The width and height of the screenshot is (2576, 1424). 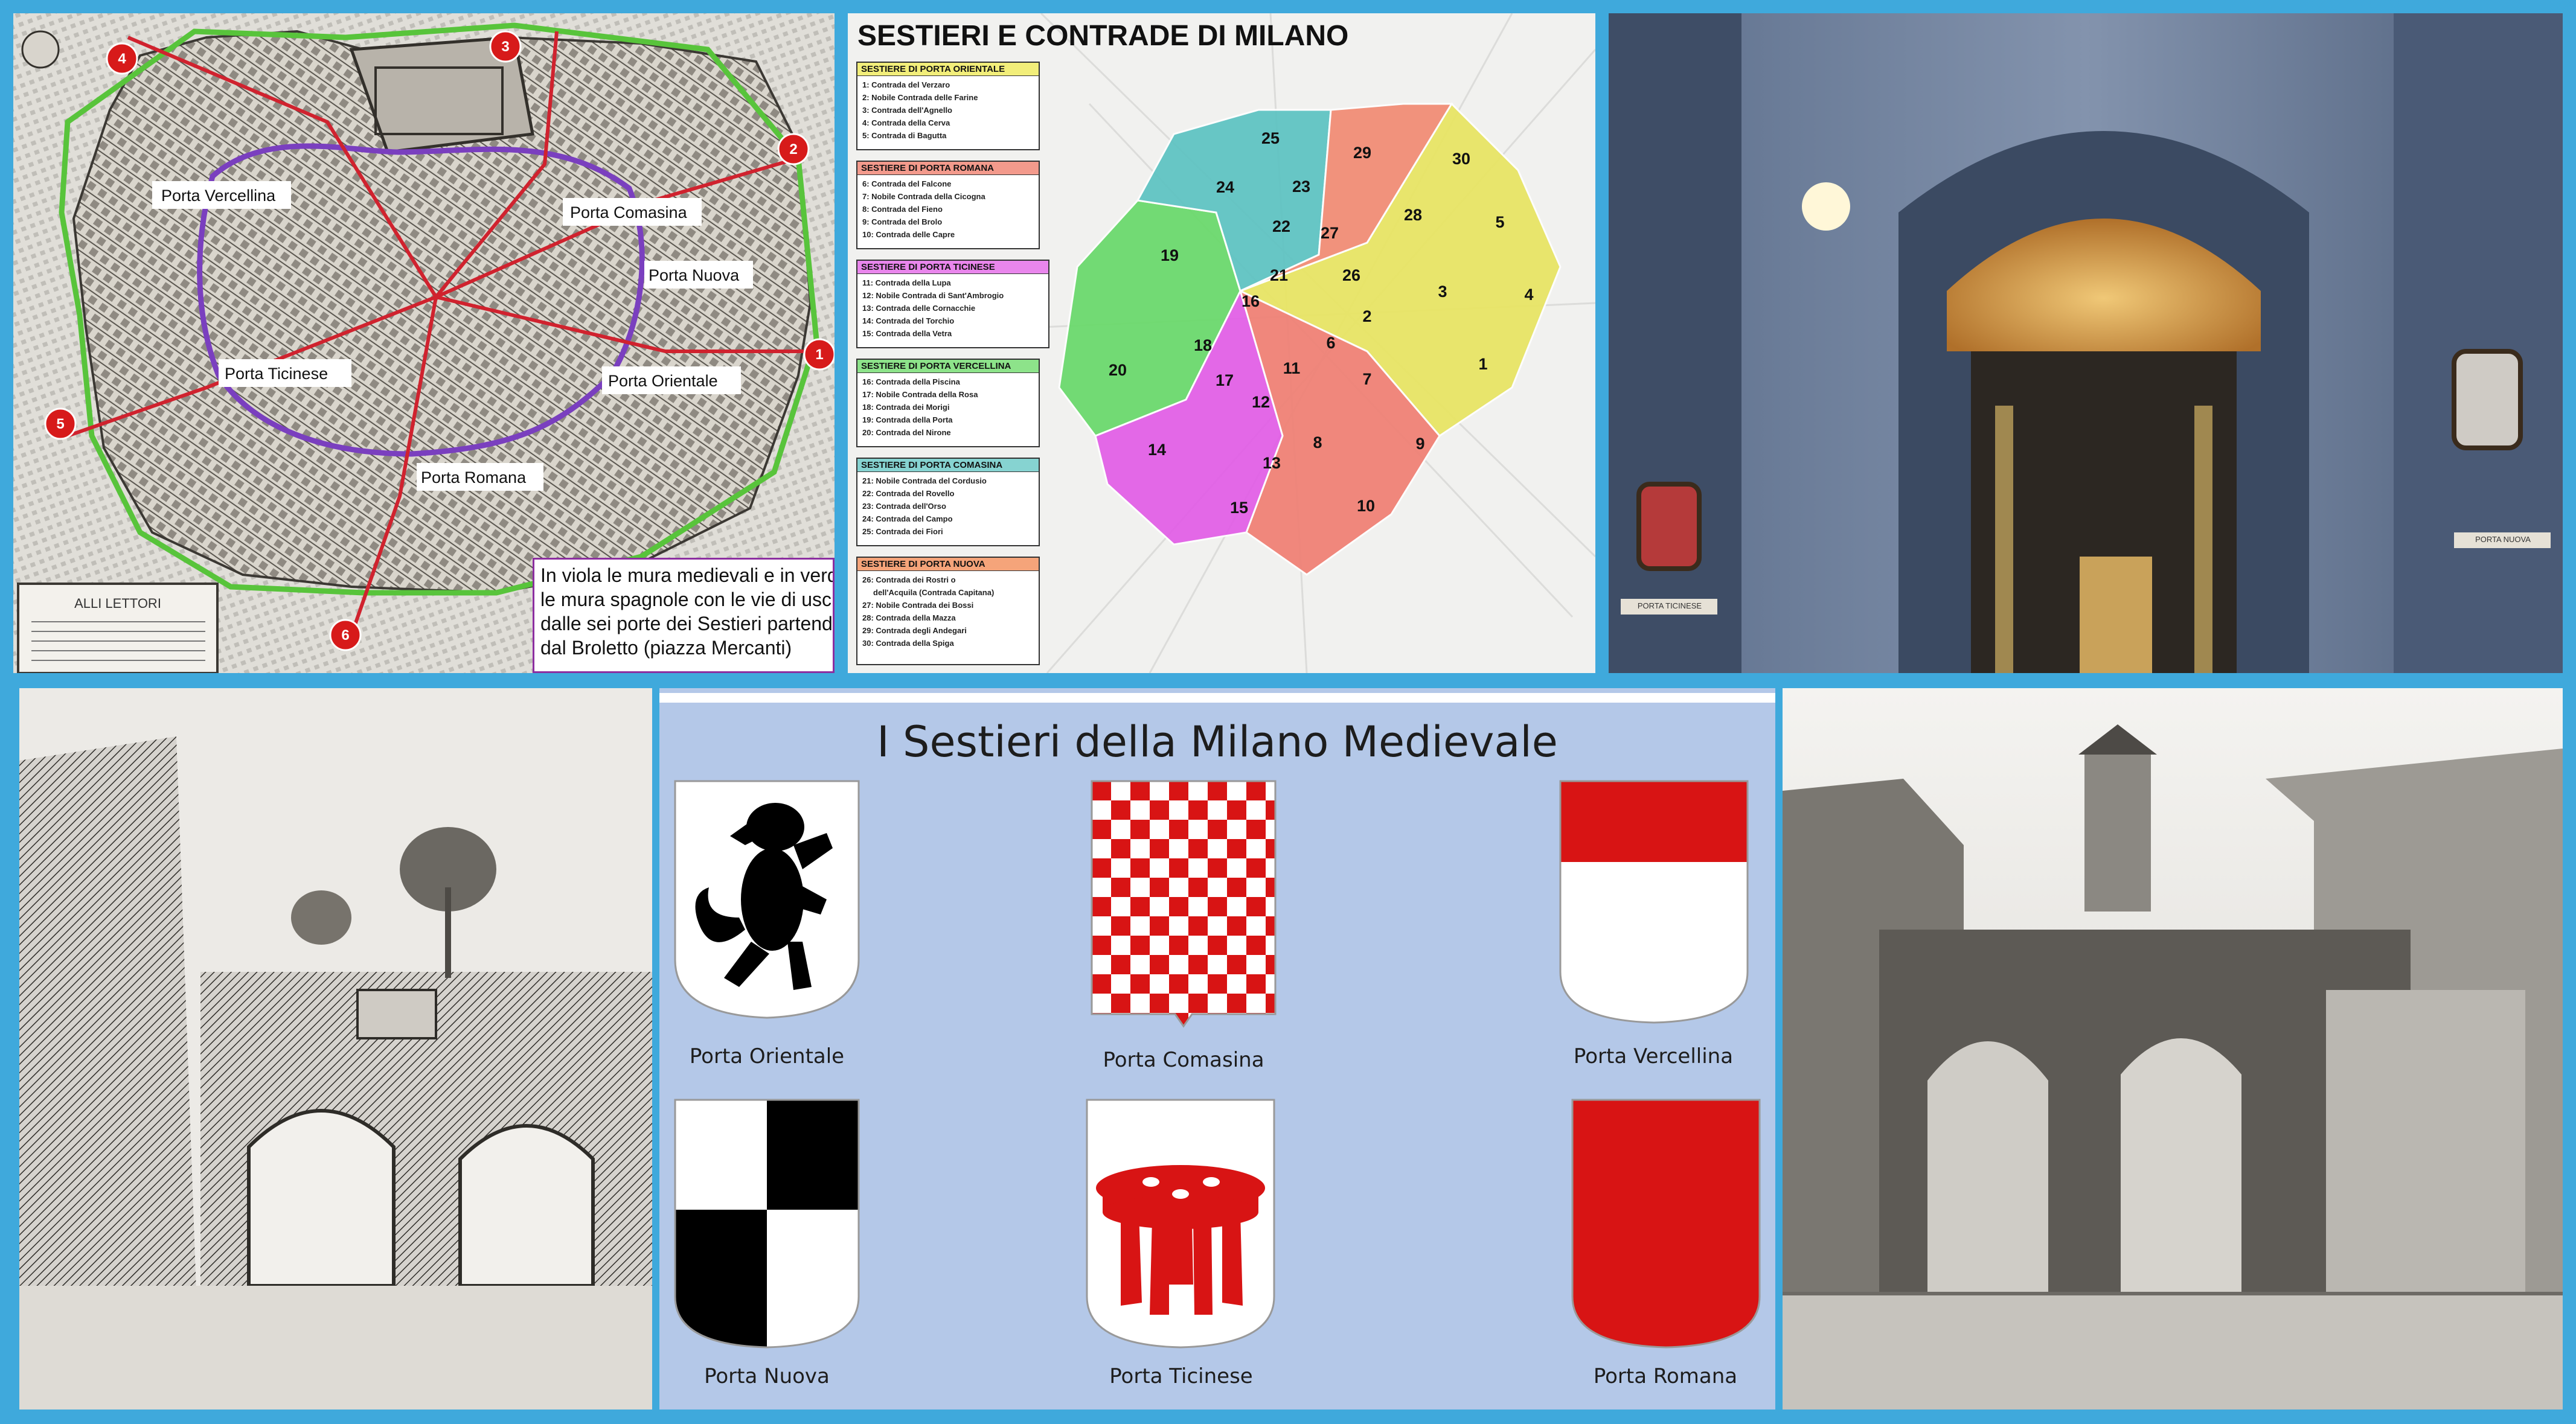 I want to click on shield-porta-romana, so click(x=1666, y=1224).